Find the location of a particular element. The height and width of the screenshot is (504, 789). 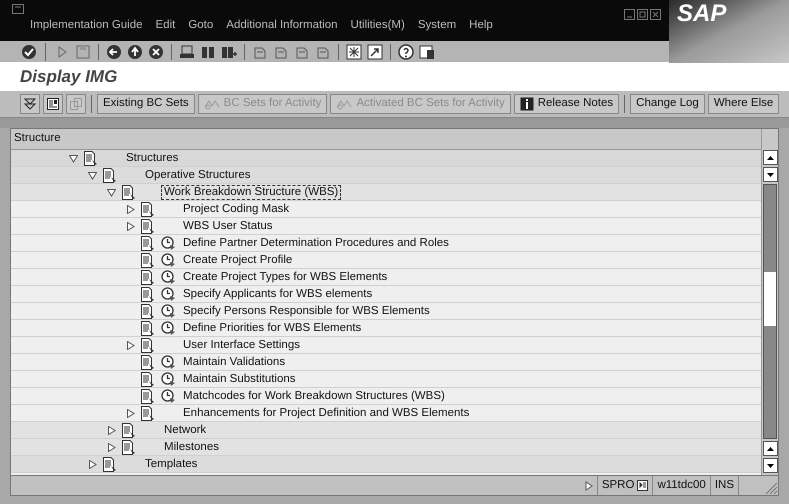

tree-item-label: Maintain Validations is located at coordinates (234, 362).